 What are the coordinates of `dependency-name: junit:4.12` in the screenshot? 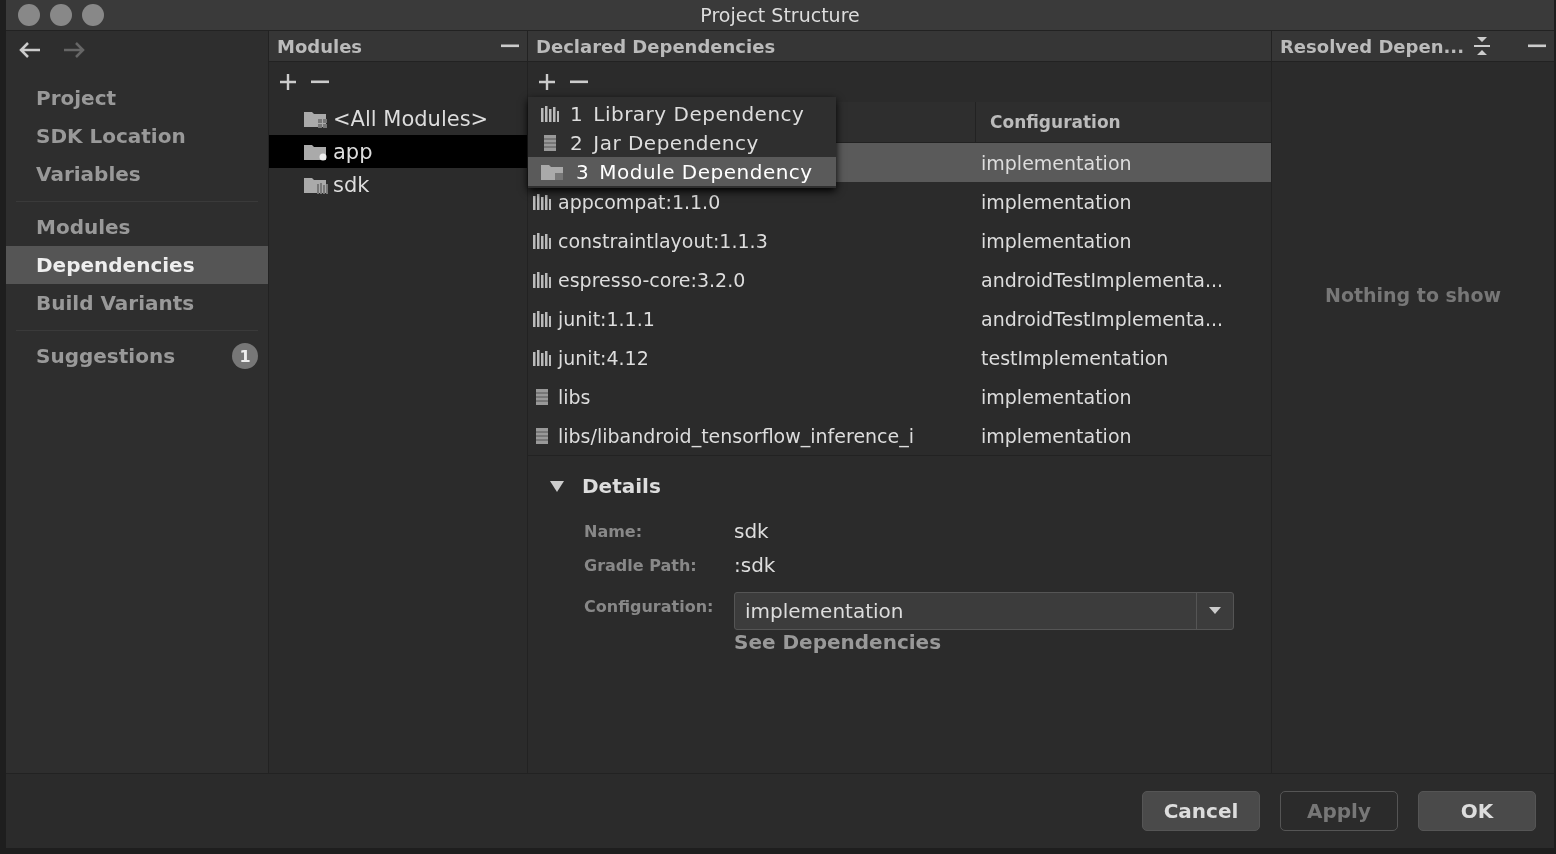 It's located at (603, 357).